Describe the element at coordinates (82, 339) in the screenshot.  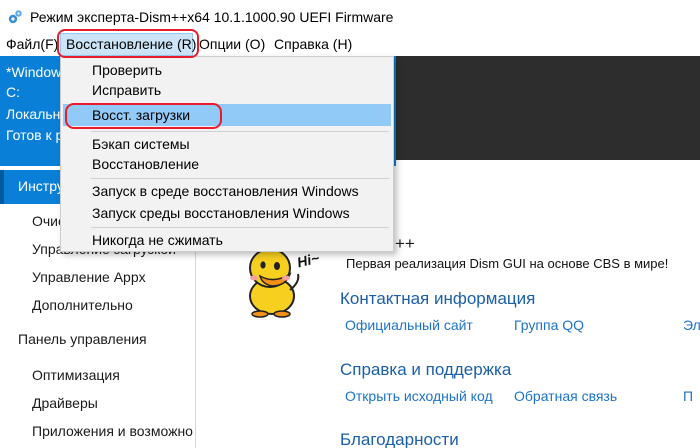
I see `sidebar-group-control-panel: Панель управления` at that location.